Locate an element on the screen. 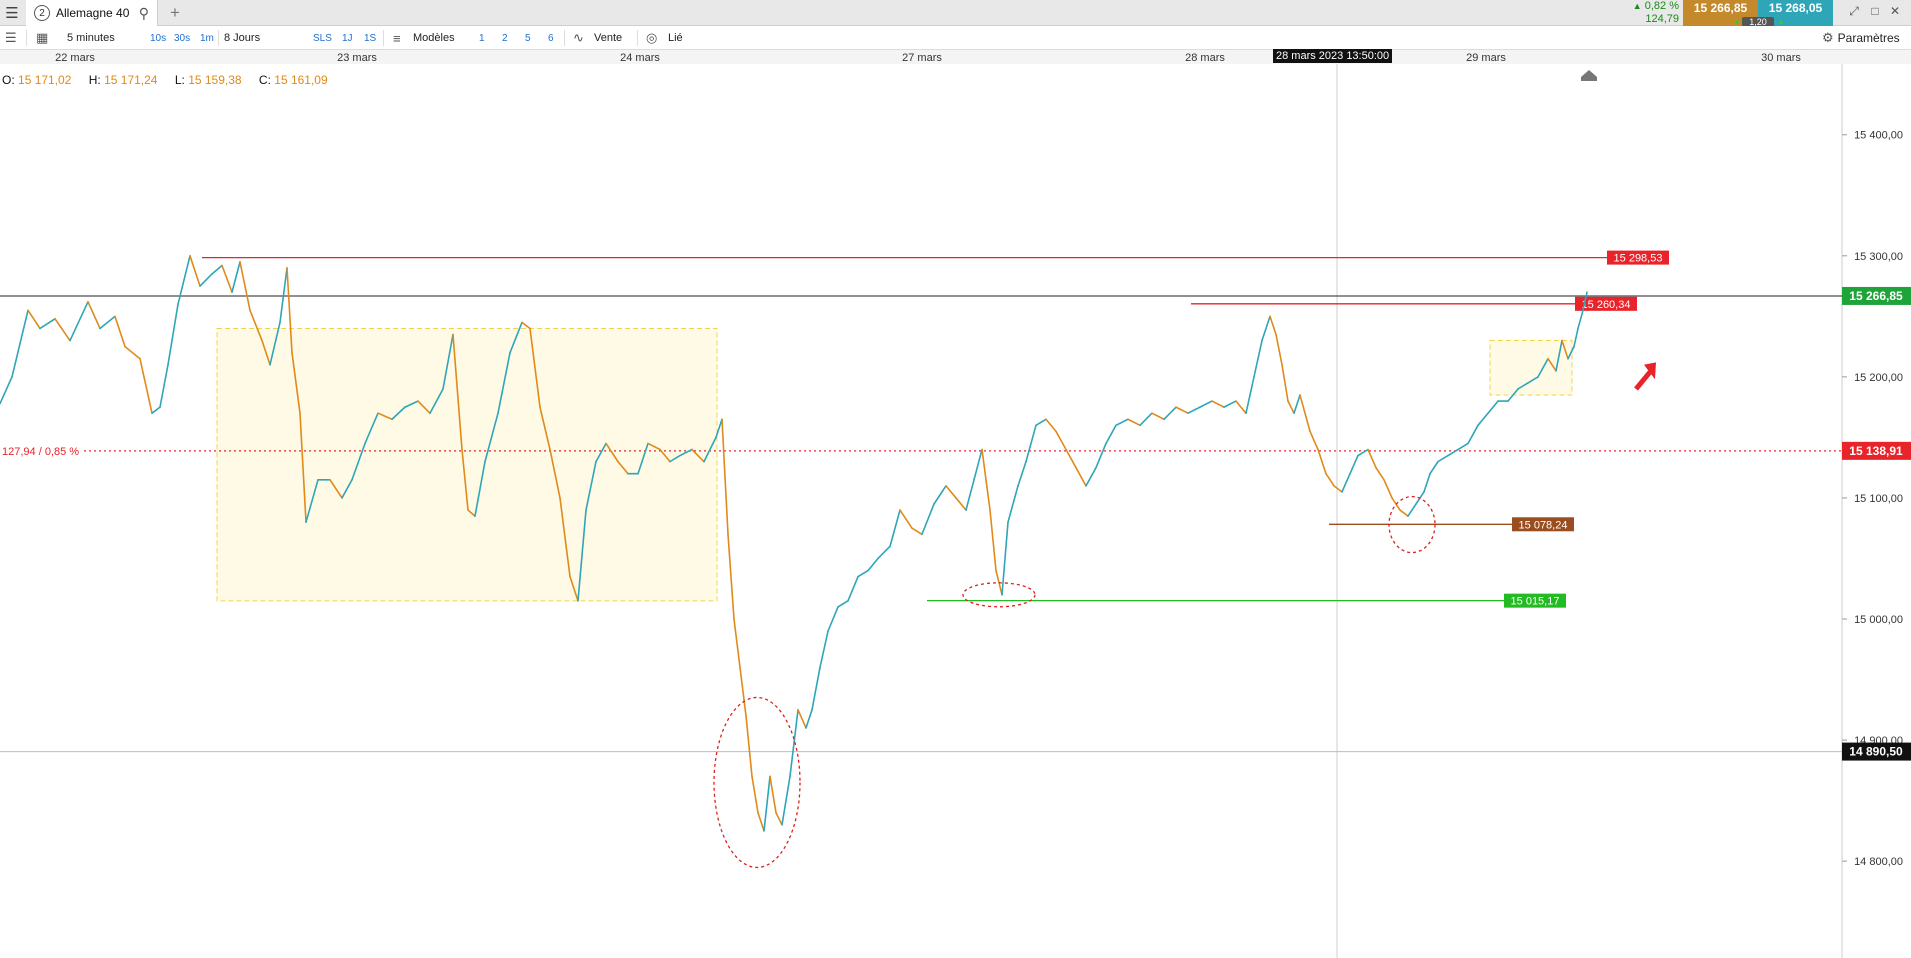 Image resolution: width=1911 pixels, height=958 pixels. period-1j: 1J is located at coordinates (347, 38).